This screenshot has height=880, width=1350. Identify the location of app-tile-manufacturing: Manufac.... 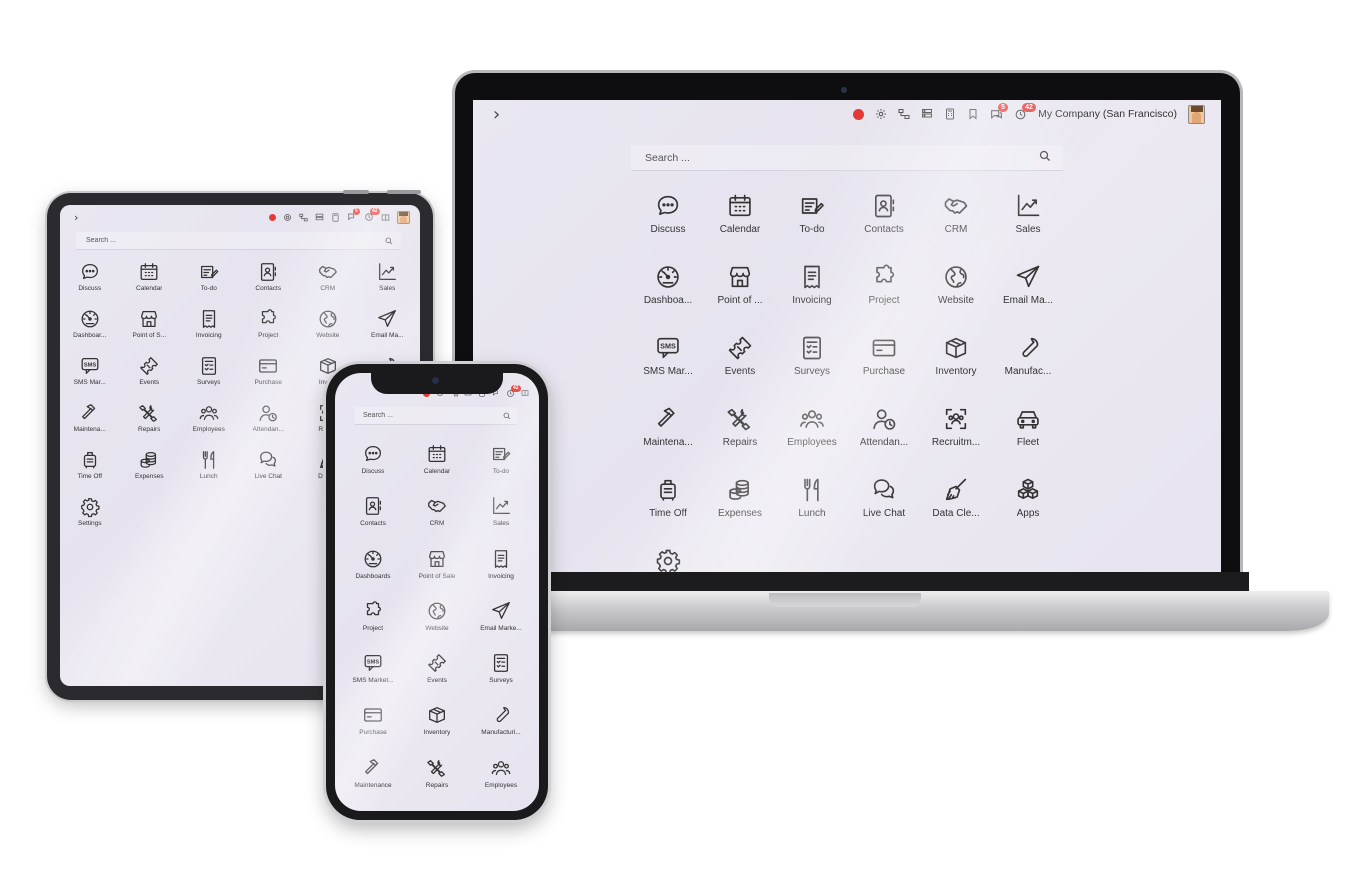
(1028, 369).